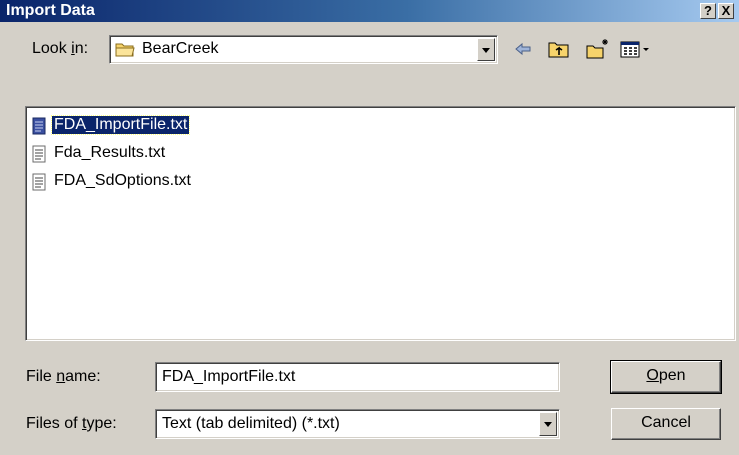 The width and height of the screenshot is (739, 455). I want to click on open-button: Open, so click(666, 377).